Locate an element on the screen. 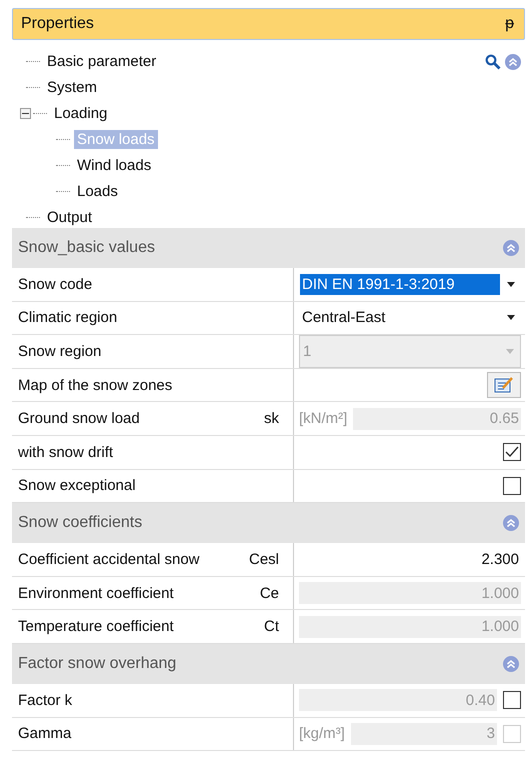  tree-item: Basic parameter is located at coordinates (102, 61).